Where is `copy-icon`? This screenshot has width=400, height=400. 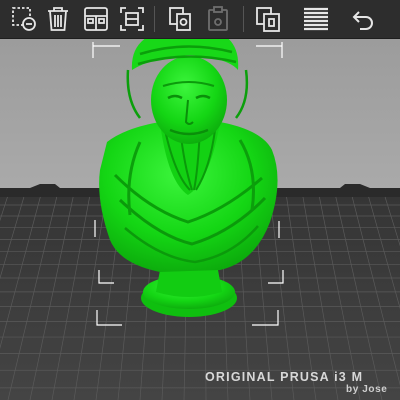 copy-icon is located at coordinates (180, 19).